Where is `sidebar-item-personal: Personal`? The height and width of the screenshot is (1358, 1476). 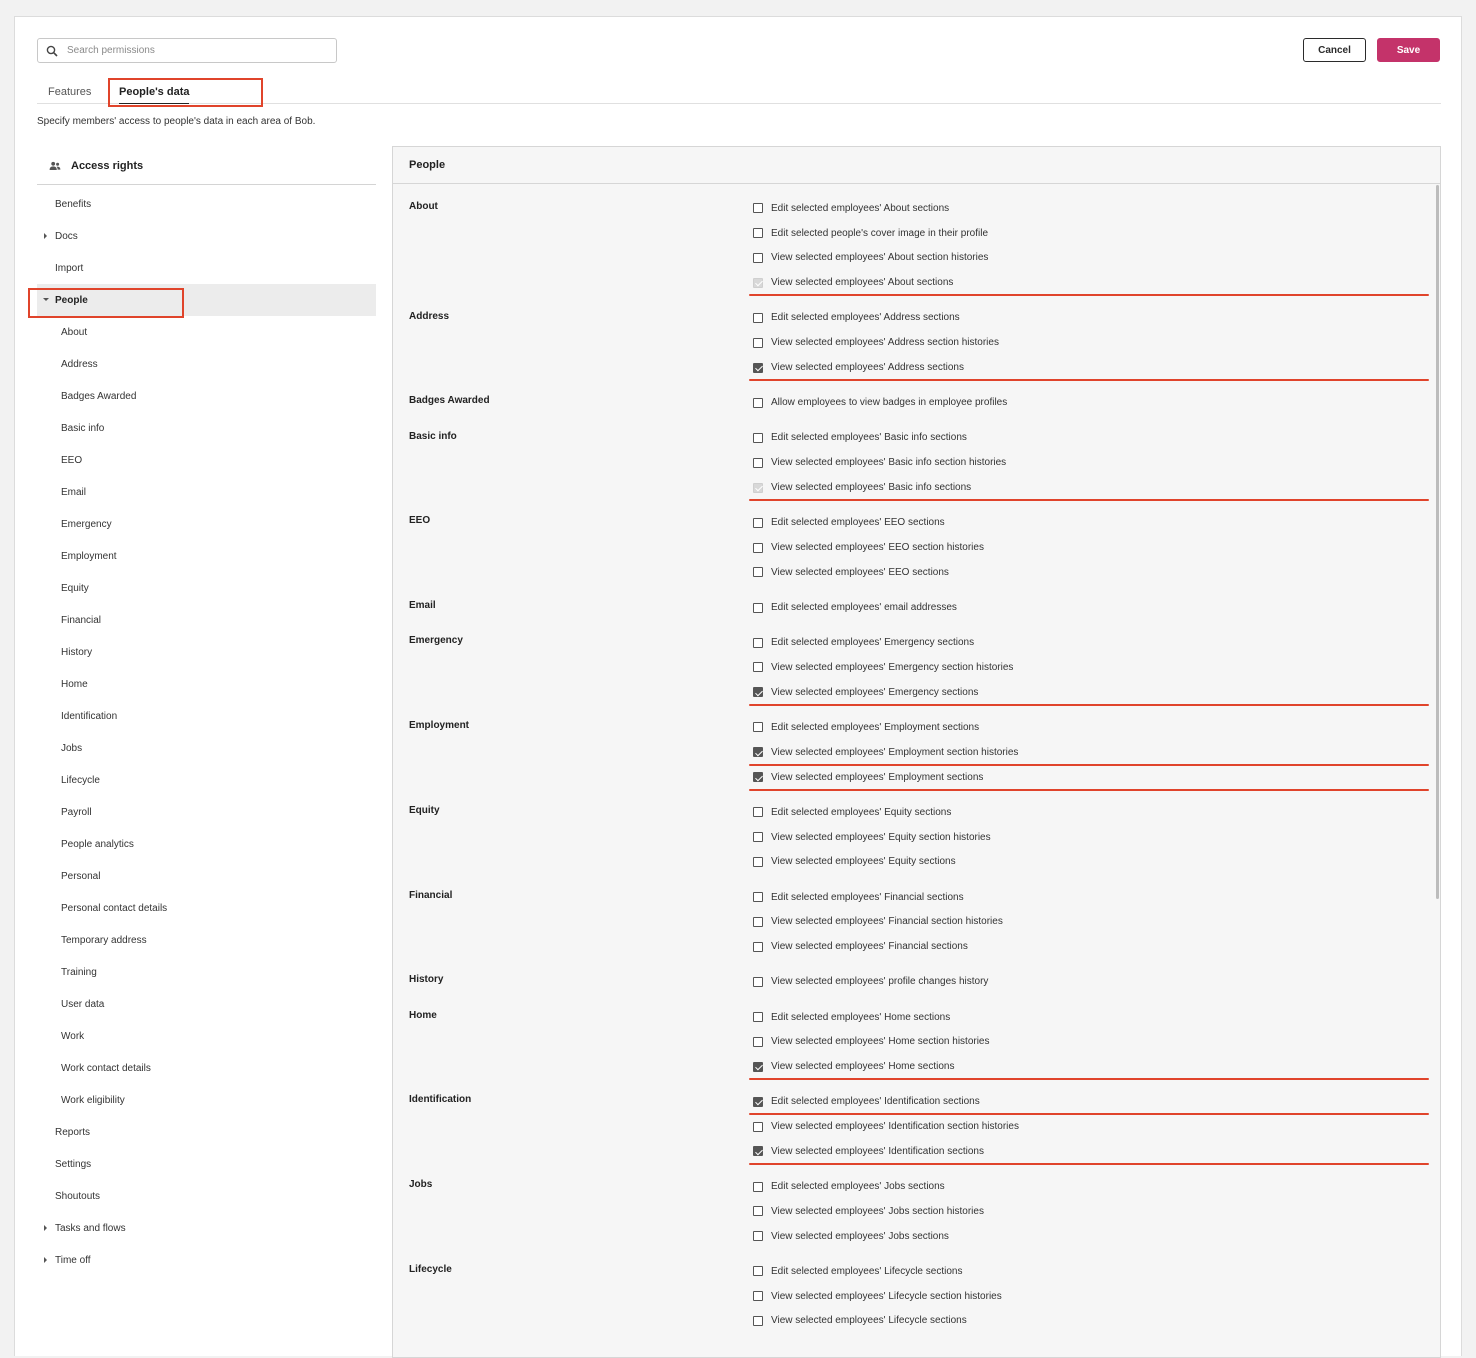
sidebar-item-personal: Personal is located at coordinates (206, 876).